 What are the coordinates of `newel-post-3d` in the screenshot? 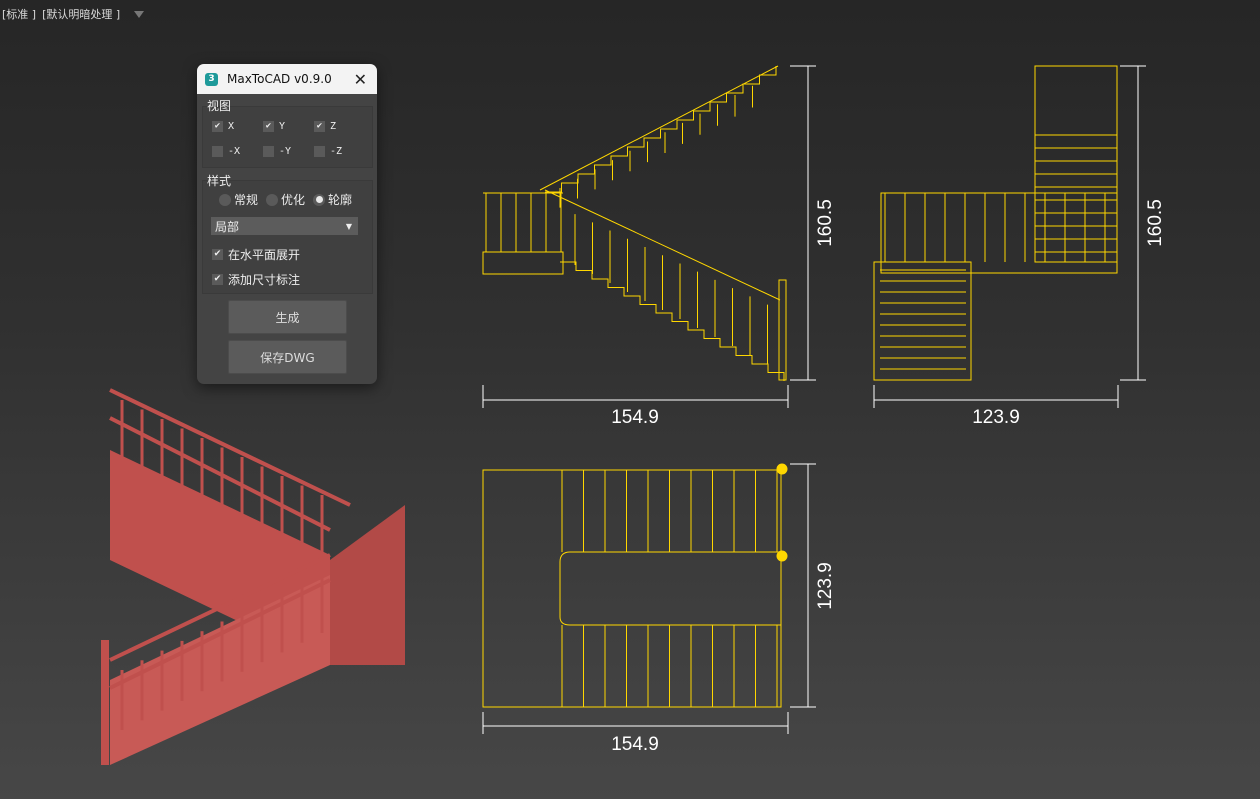 It's located at (105, 702).